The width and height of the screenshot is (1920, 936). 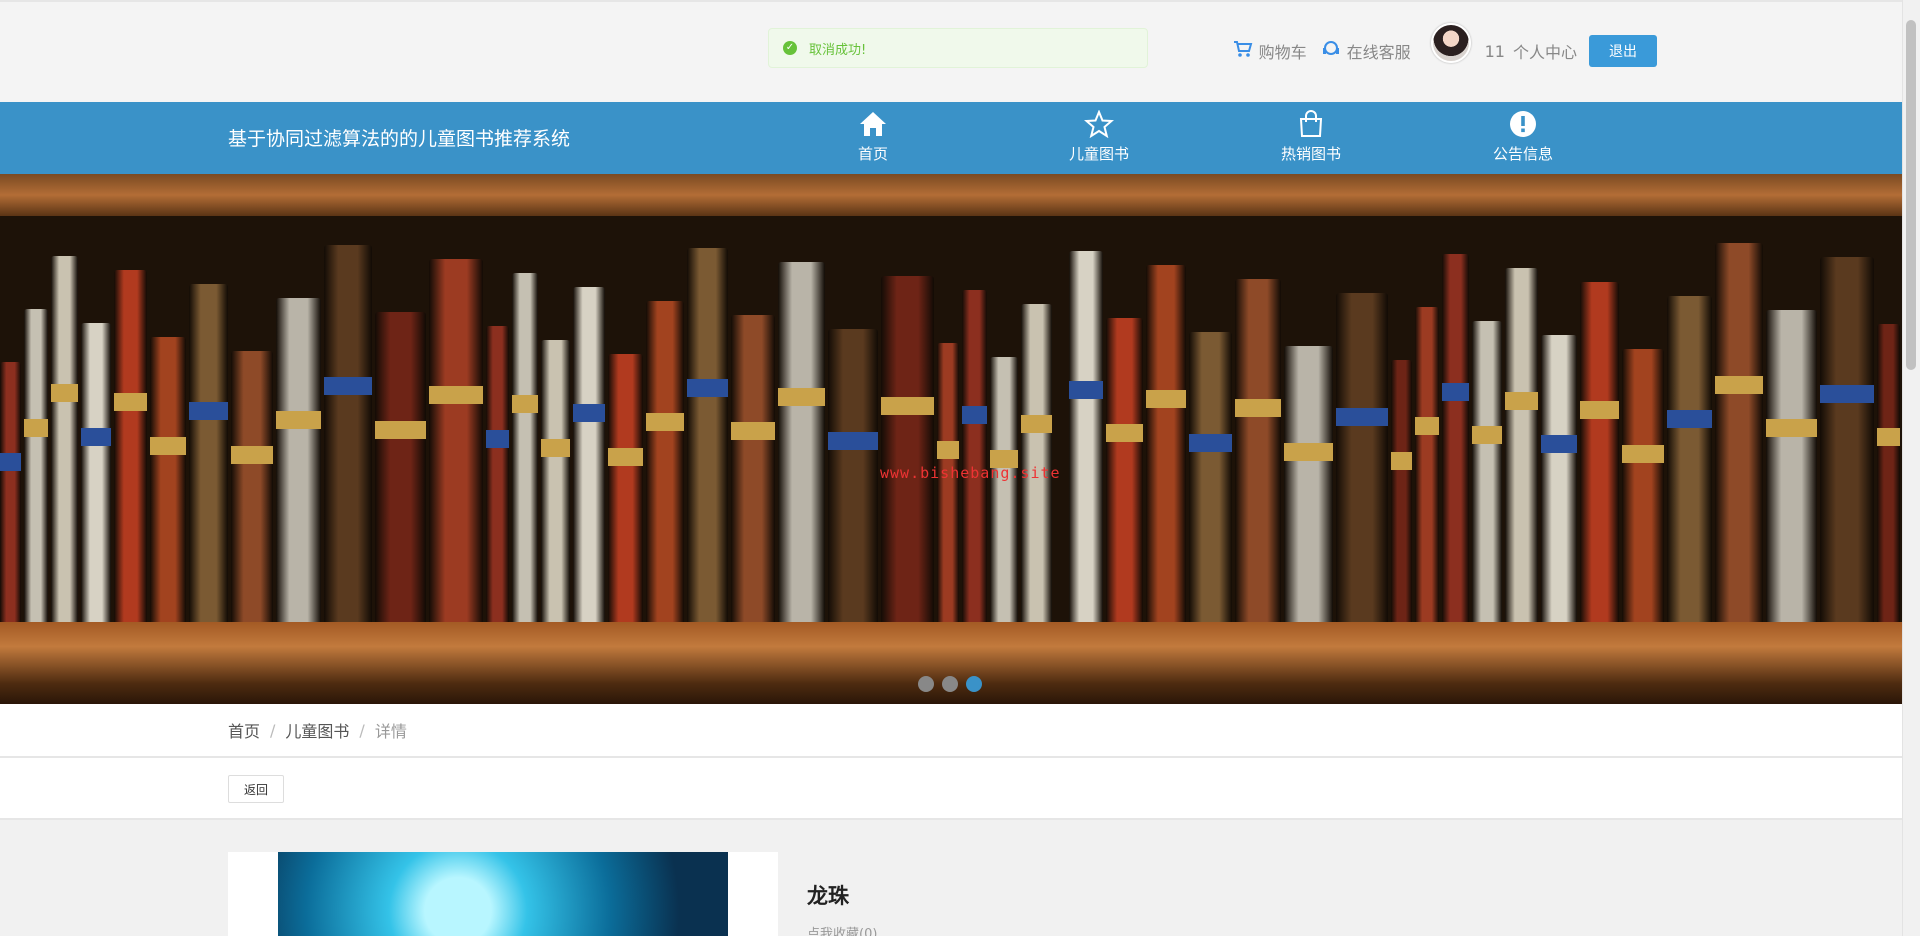 I want to click on breadcrumb: 首页 / 儿童图书 / 详情, so click(x=951, y=731).